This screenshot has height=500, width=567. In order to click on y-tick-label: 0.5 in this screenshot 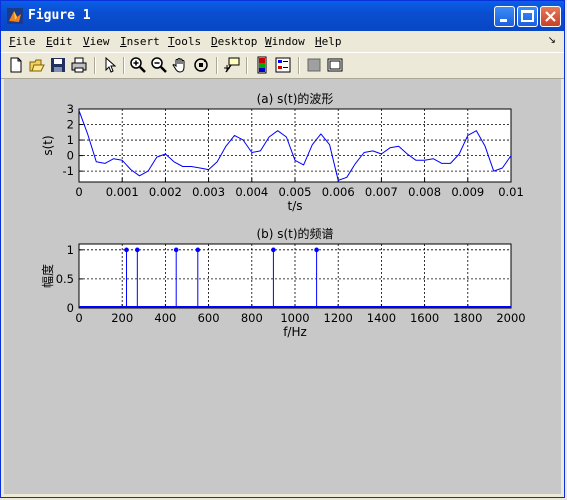, I will do `click(65, 279)`.